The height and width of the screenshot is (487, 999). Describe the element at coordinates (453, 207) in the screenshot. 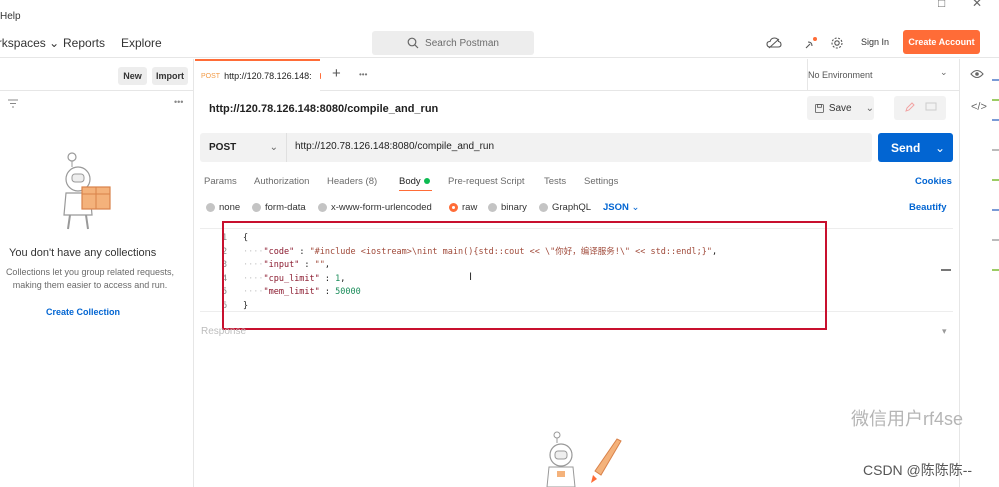

I see `radio-dot-selected` at that location.